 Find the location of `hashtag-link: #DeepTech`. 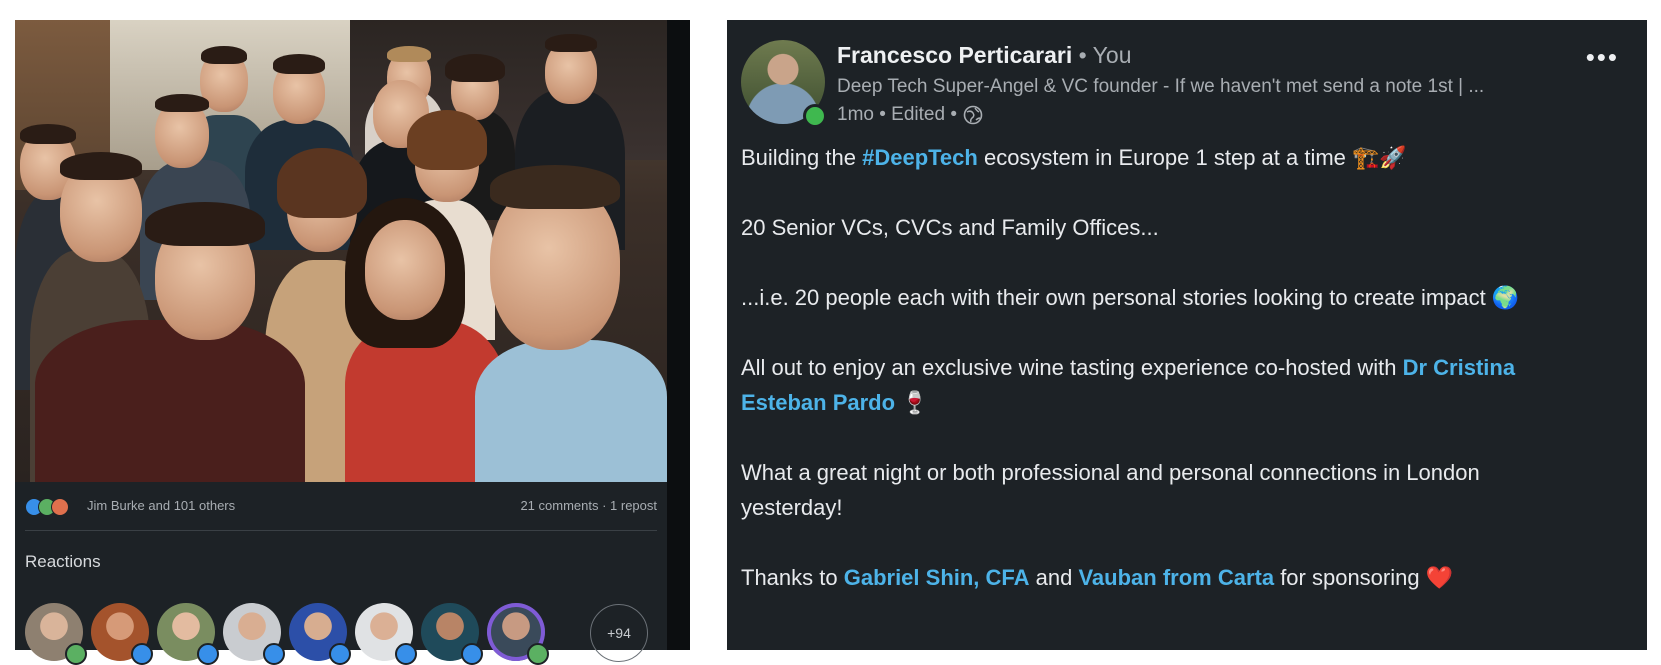

hashtag-link: #DeepTech is located at coordinates (920, 157).